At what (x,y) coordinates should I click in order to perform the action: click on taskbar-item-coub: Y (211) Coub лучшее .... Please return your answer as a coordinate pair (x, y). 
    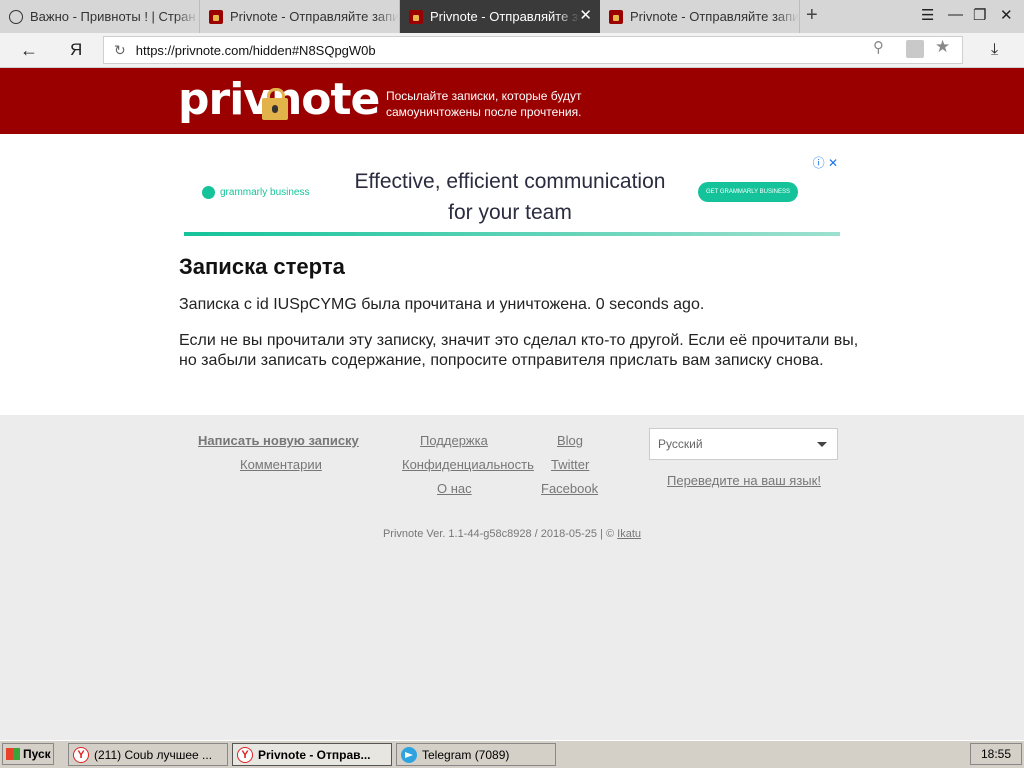
    Looking at the image, I should click on (148, 754).